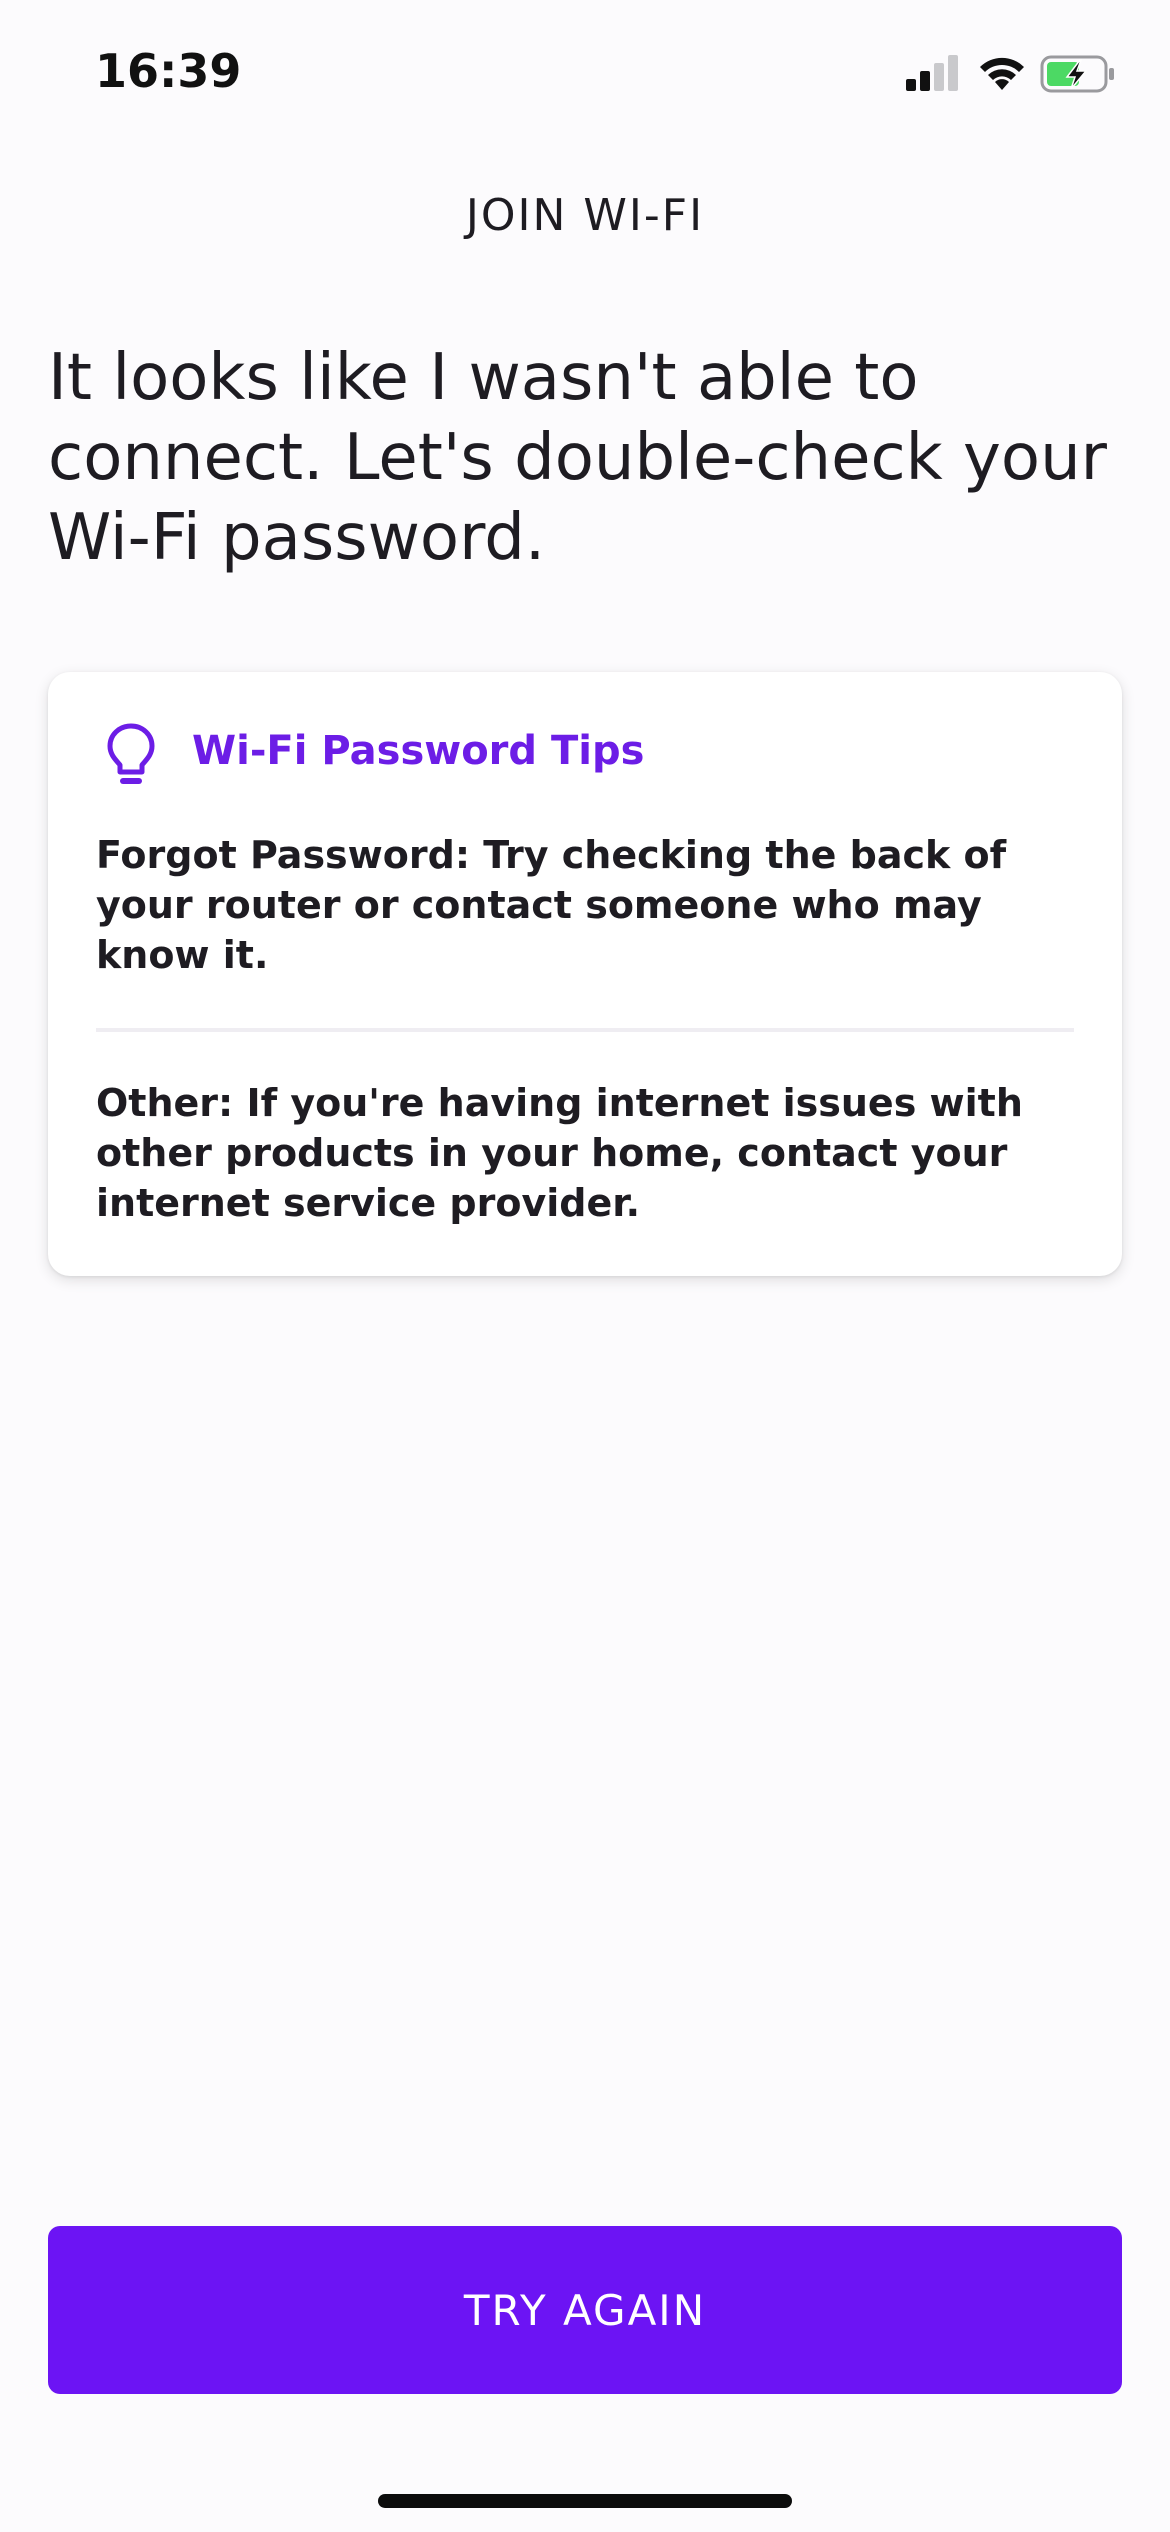  I want to click on status-bar: 16:39, so click(585, 75).